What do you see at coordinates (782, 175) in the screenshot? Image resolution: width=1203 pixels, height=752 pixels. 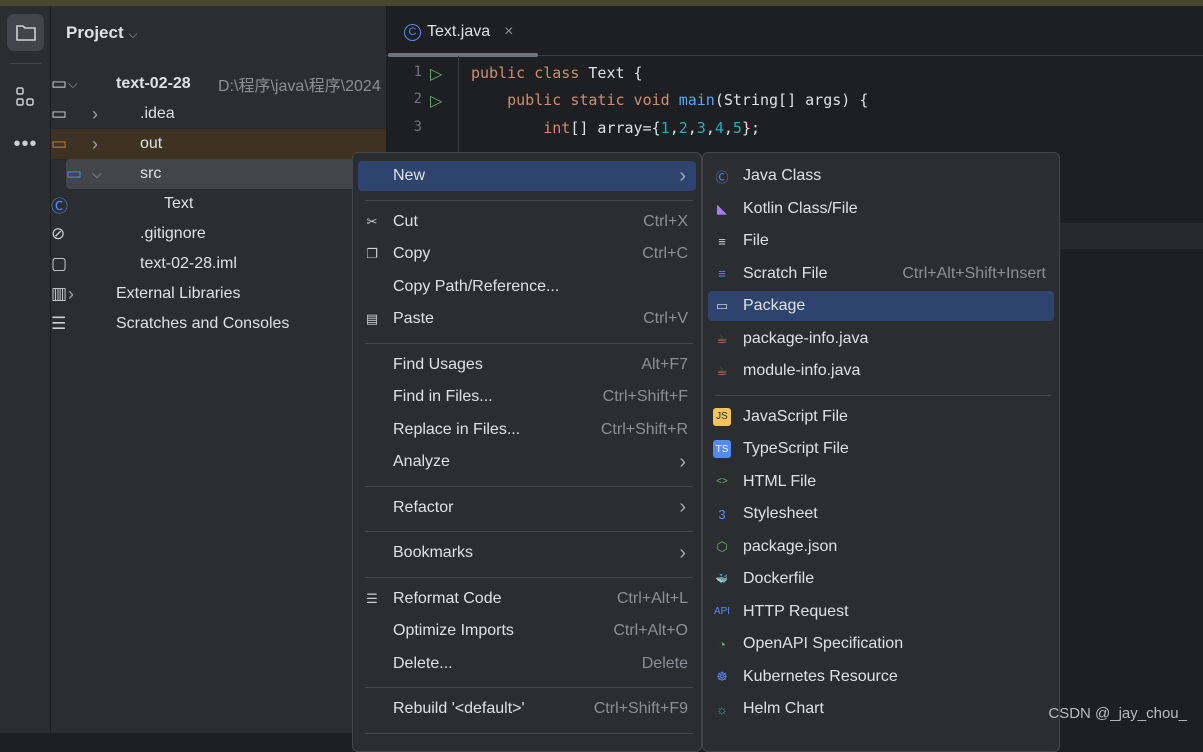 I see `menu-item-label: Java Class` at bounding box center [782, 175].